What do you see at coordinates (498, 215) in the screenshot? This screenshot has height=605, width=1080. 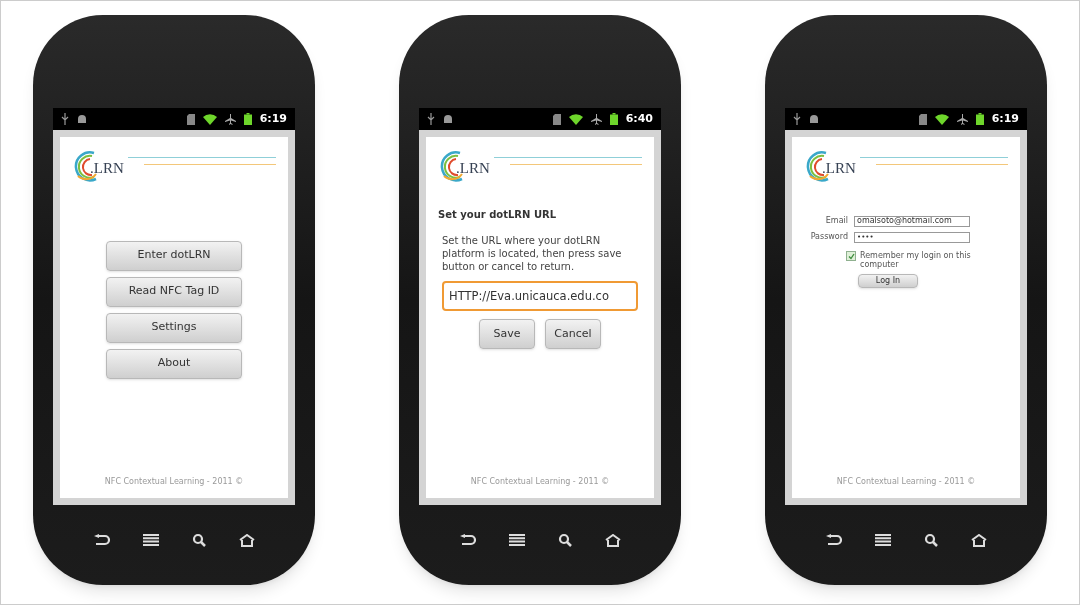 I see `settings-heading: Set your dotLRN URL` at bounding box center [498, 215].